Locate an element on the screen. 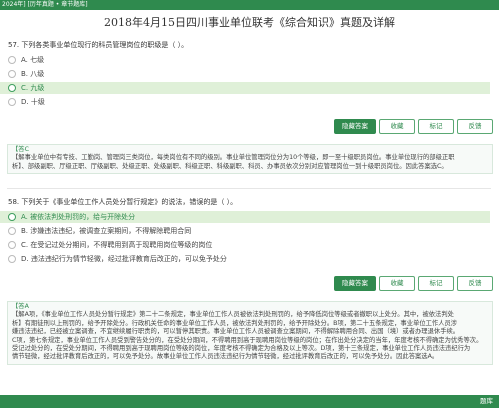 This screenshot has height=408, width=499. option-label: B. 涉嫌违法违纪，被调查立案期间，不得解除聘用合同 is located at coordinates (106, 231).